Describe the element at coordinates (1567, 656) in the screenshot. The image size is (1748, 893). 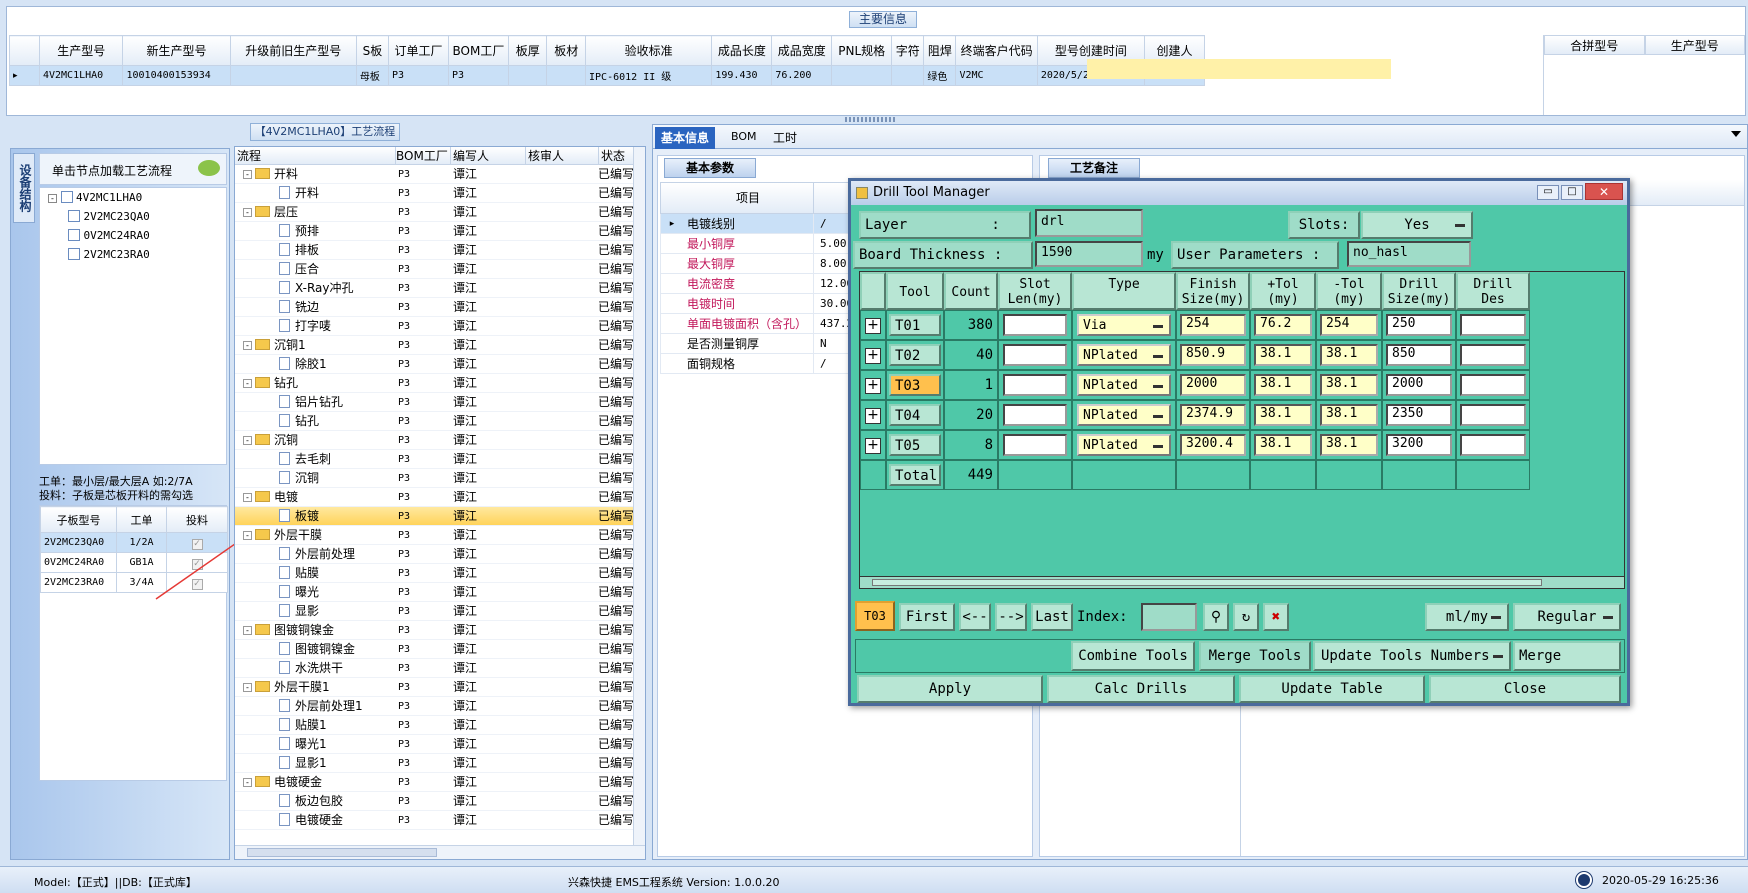
I see `merge-button: Merge` at that location.